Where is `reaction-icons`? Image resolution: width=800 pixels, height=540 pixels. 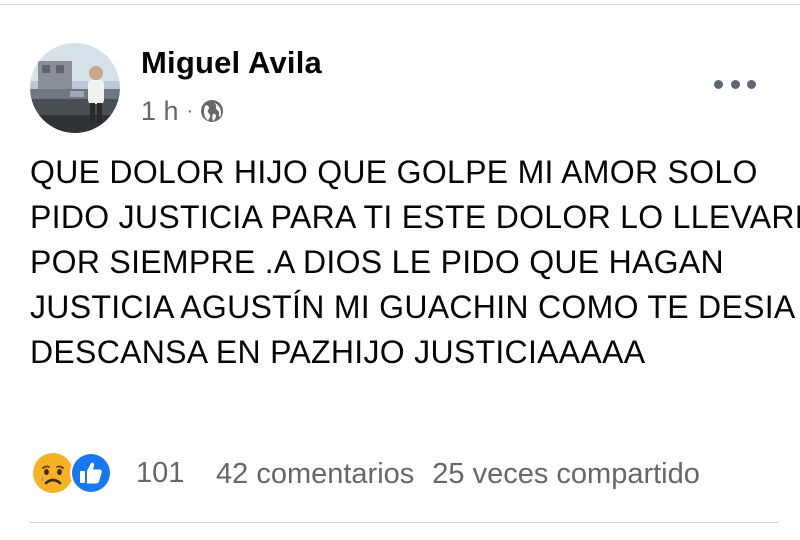
reaction-icons is located at coordinates (75, 473).